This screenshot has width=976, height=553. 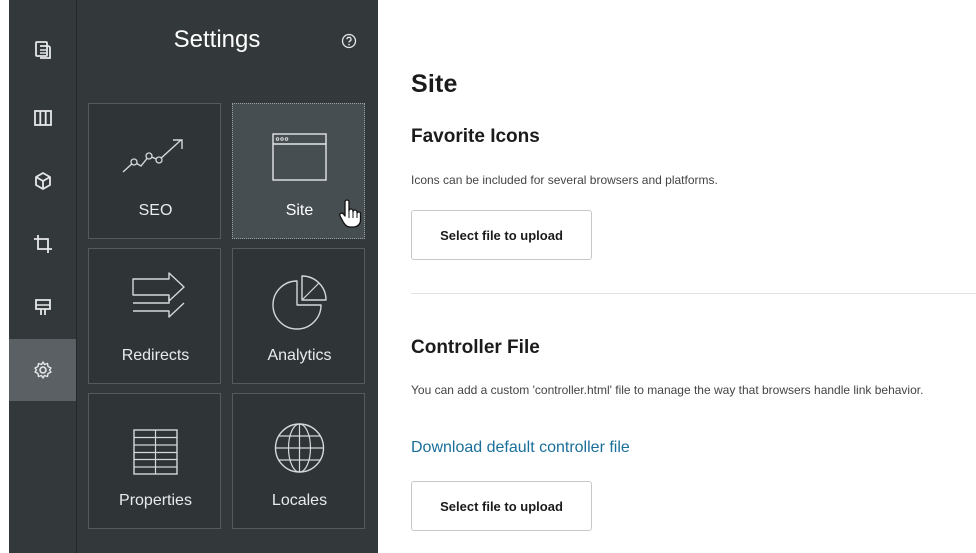 I want to click on icon-rail, so click(x=42, y=276).